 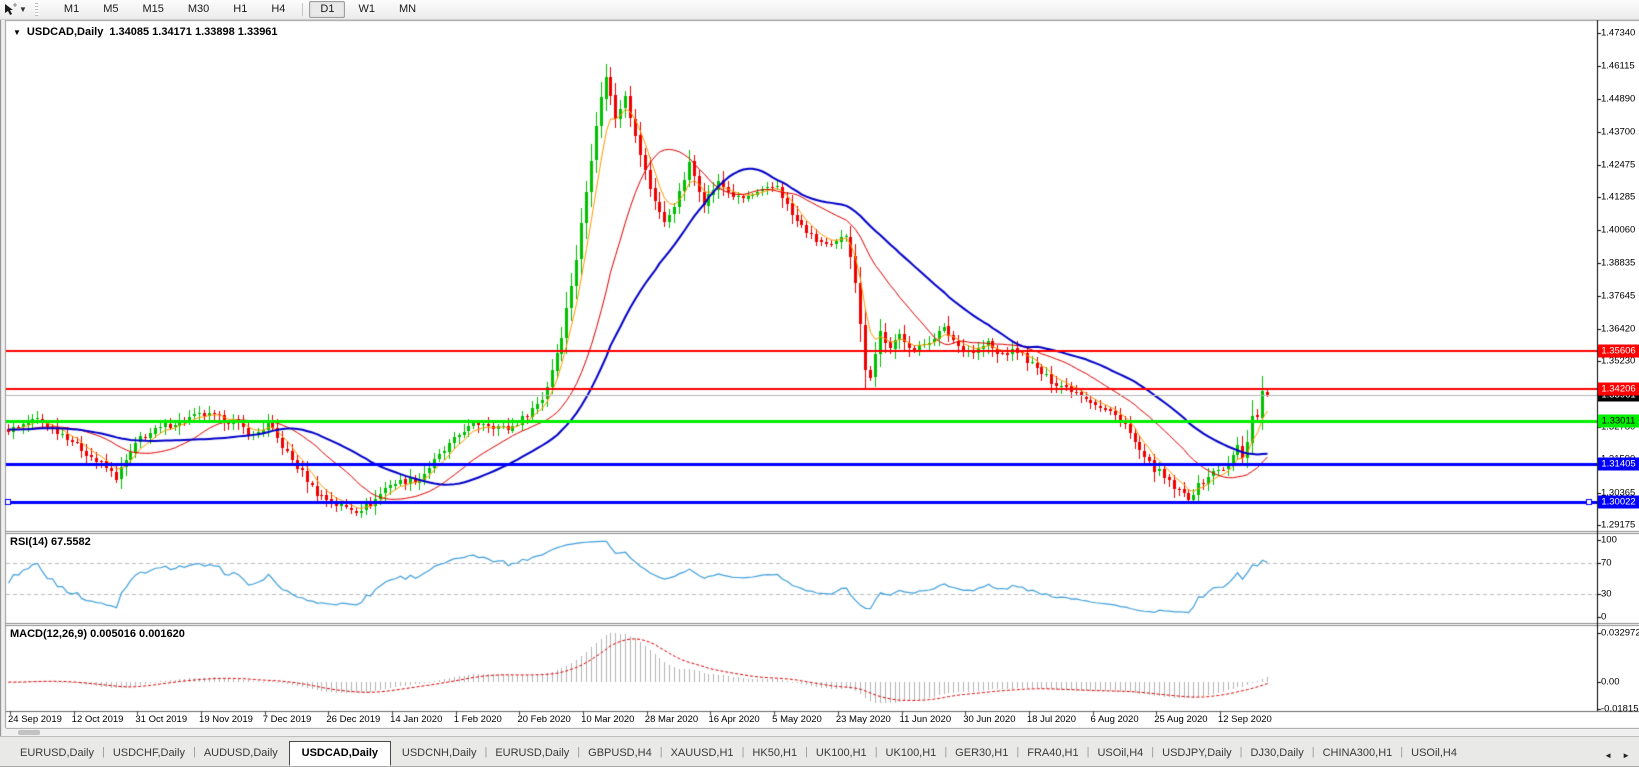 What do you see at coordinates (241, 753) in the screenshot?
I see `chart-tab-audusd-daily: AUDUSD,Daily` at bounding box center [241, 753].